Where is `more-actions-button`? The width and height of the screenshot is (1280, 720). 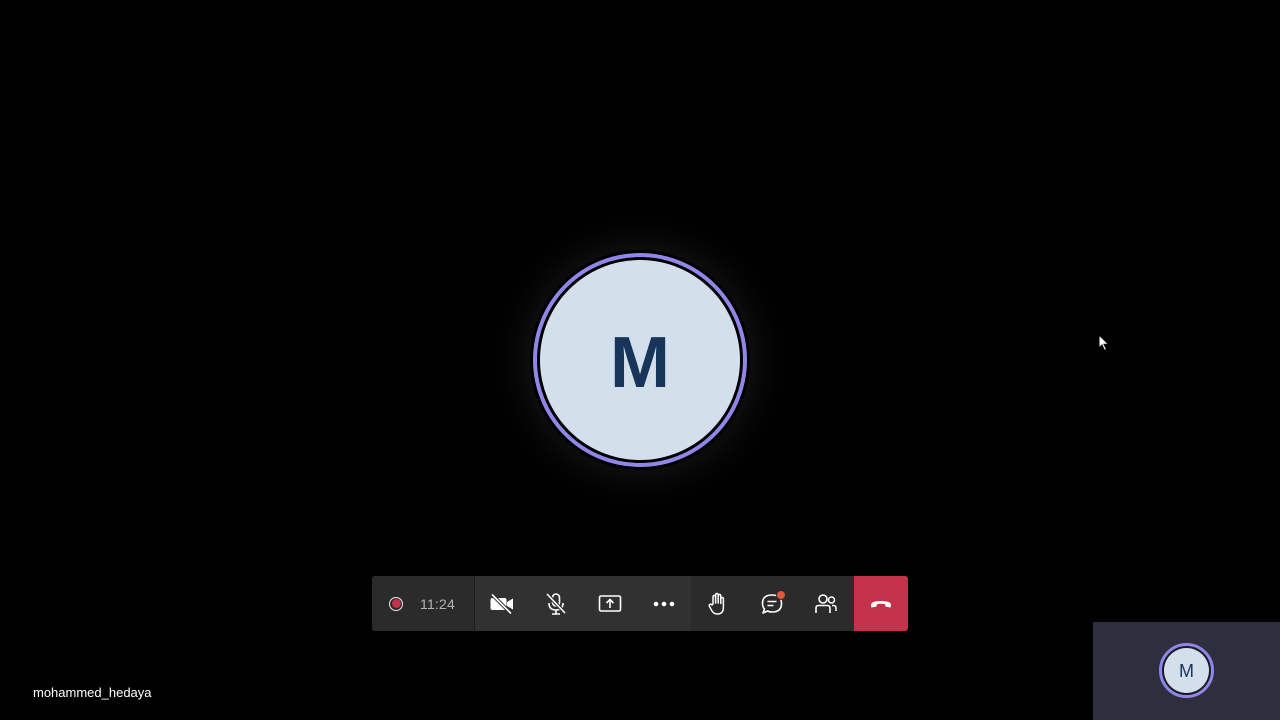 more-actions-button is located at coordinates (664, 603).